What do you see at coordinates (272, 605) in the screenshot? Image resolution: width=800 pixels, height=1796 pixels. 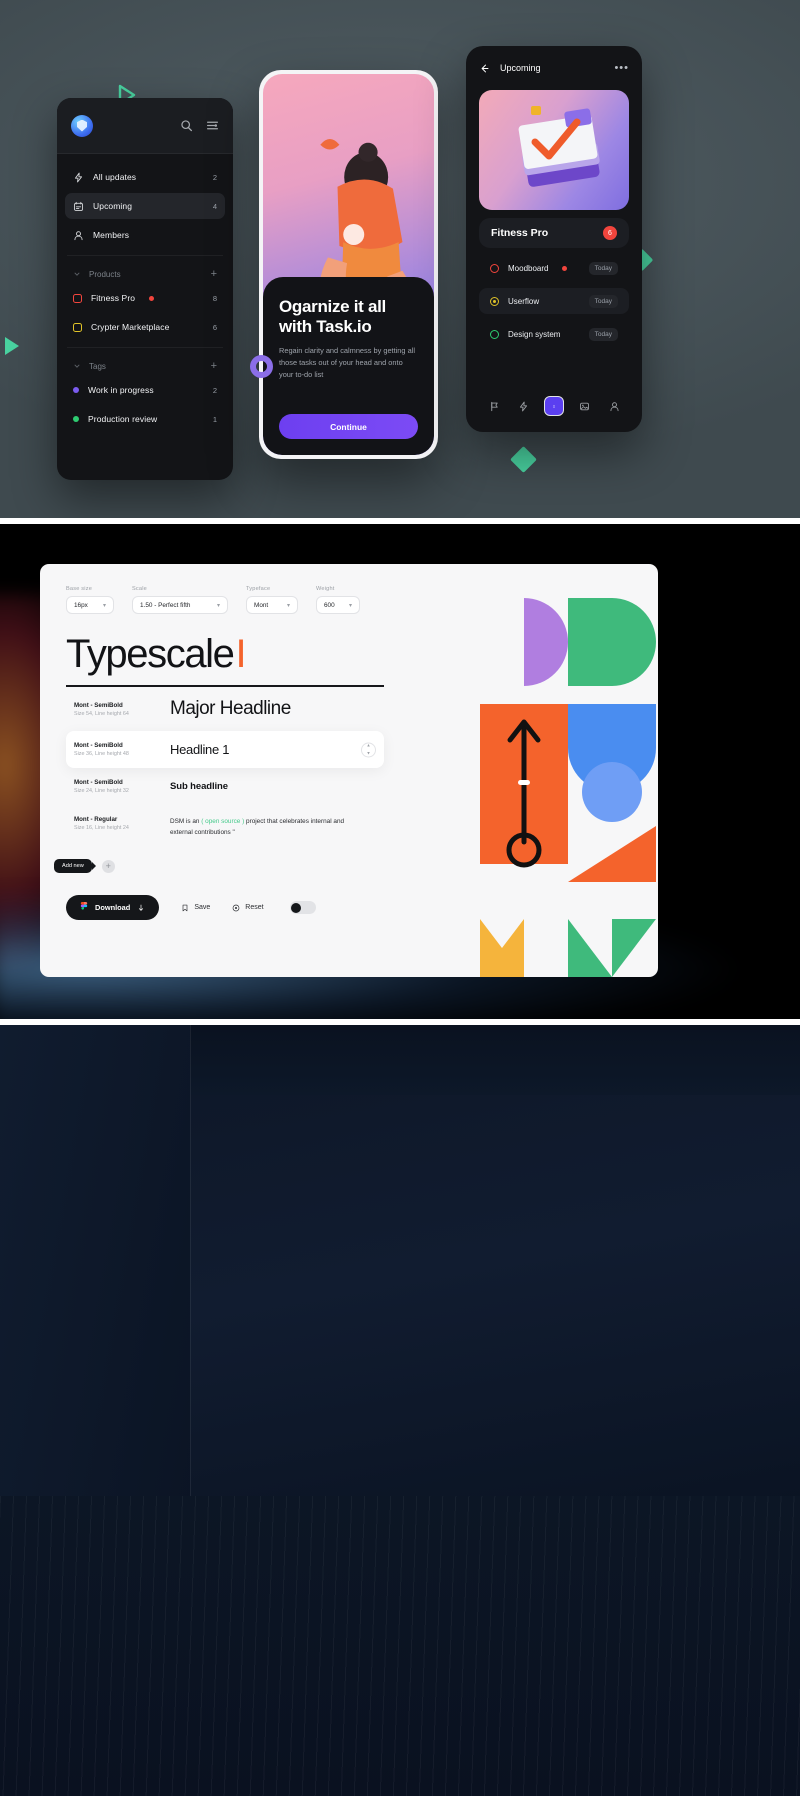 I see `typeface-select: Mont ▾` at bounding box center [272, 605].